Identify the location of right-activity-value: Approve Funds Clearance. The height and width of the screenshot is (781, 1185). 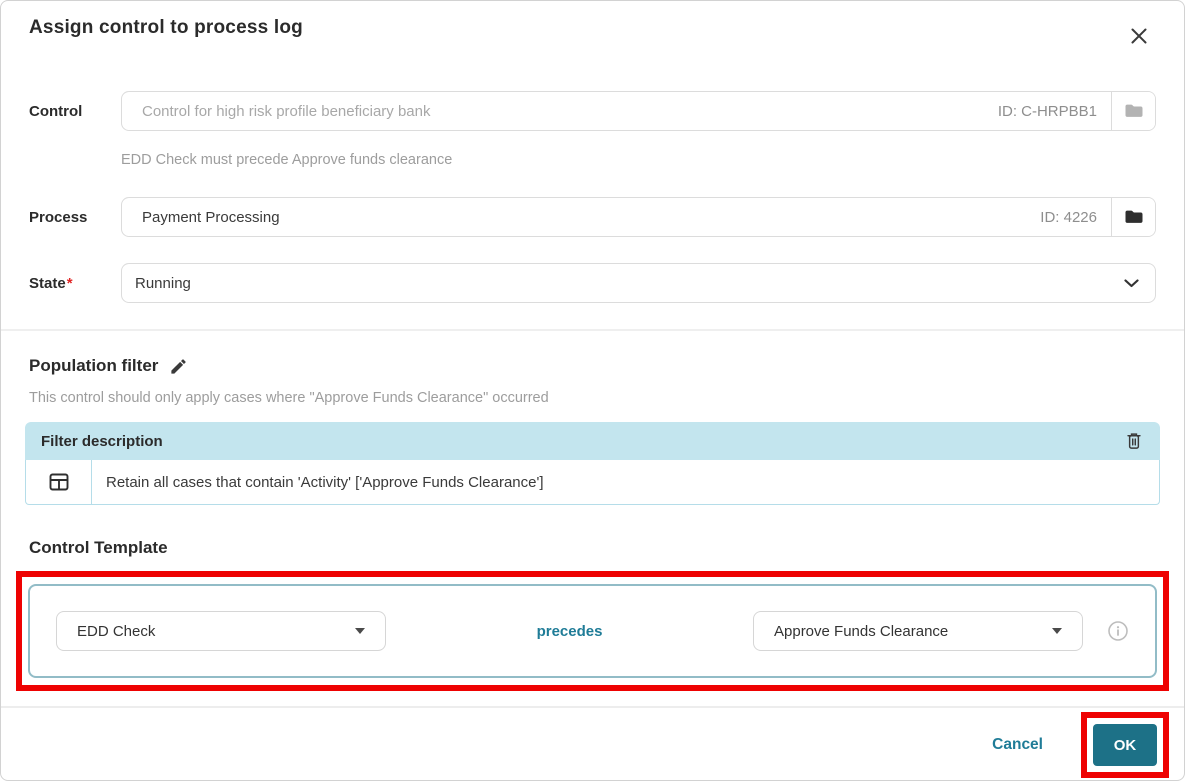
(861, 631).